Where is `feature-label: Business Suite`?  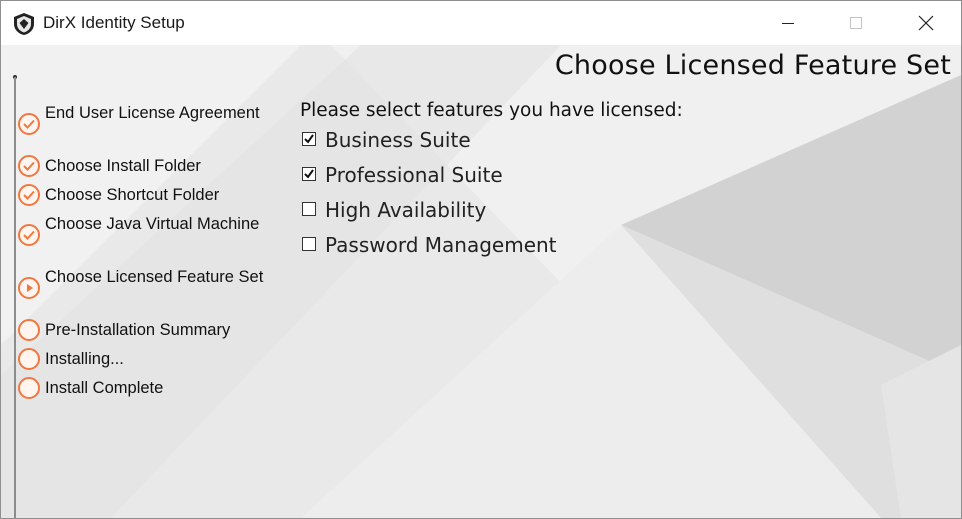 feature-label: Business Suite is located at coordinates (398, 140).